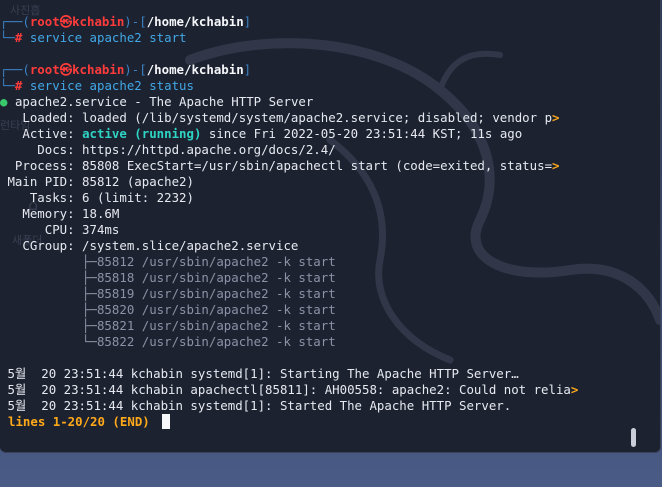 Image resolution: width=662 pixels, height=487 pixels. Describe the element at coordinates (41, 133) in the screenshot. I see `active-label: Active:` at that location.